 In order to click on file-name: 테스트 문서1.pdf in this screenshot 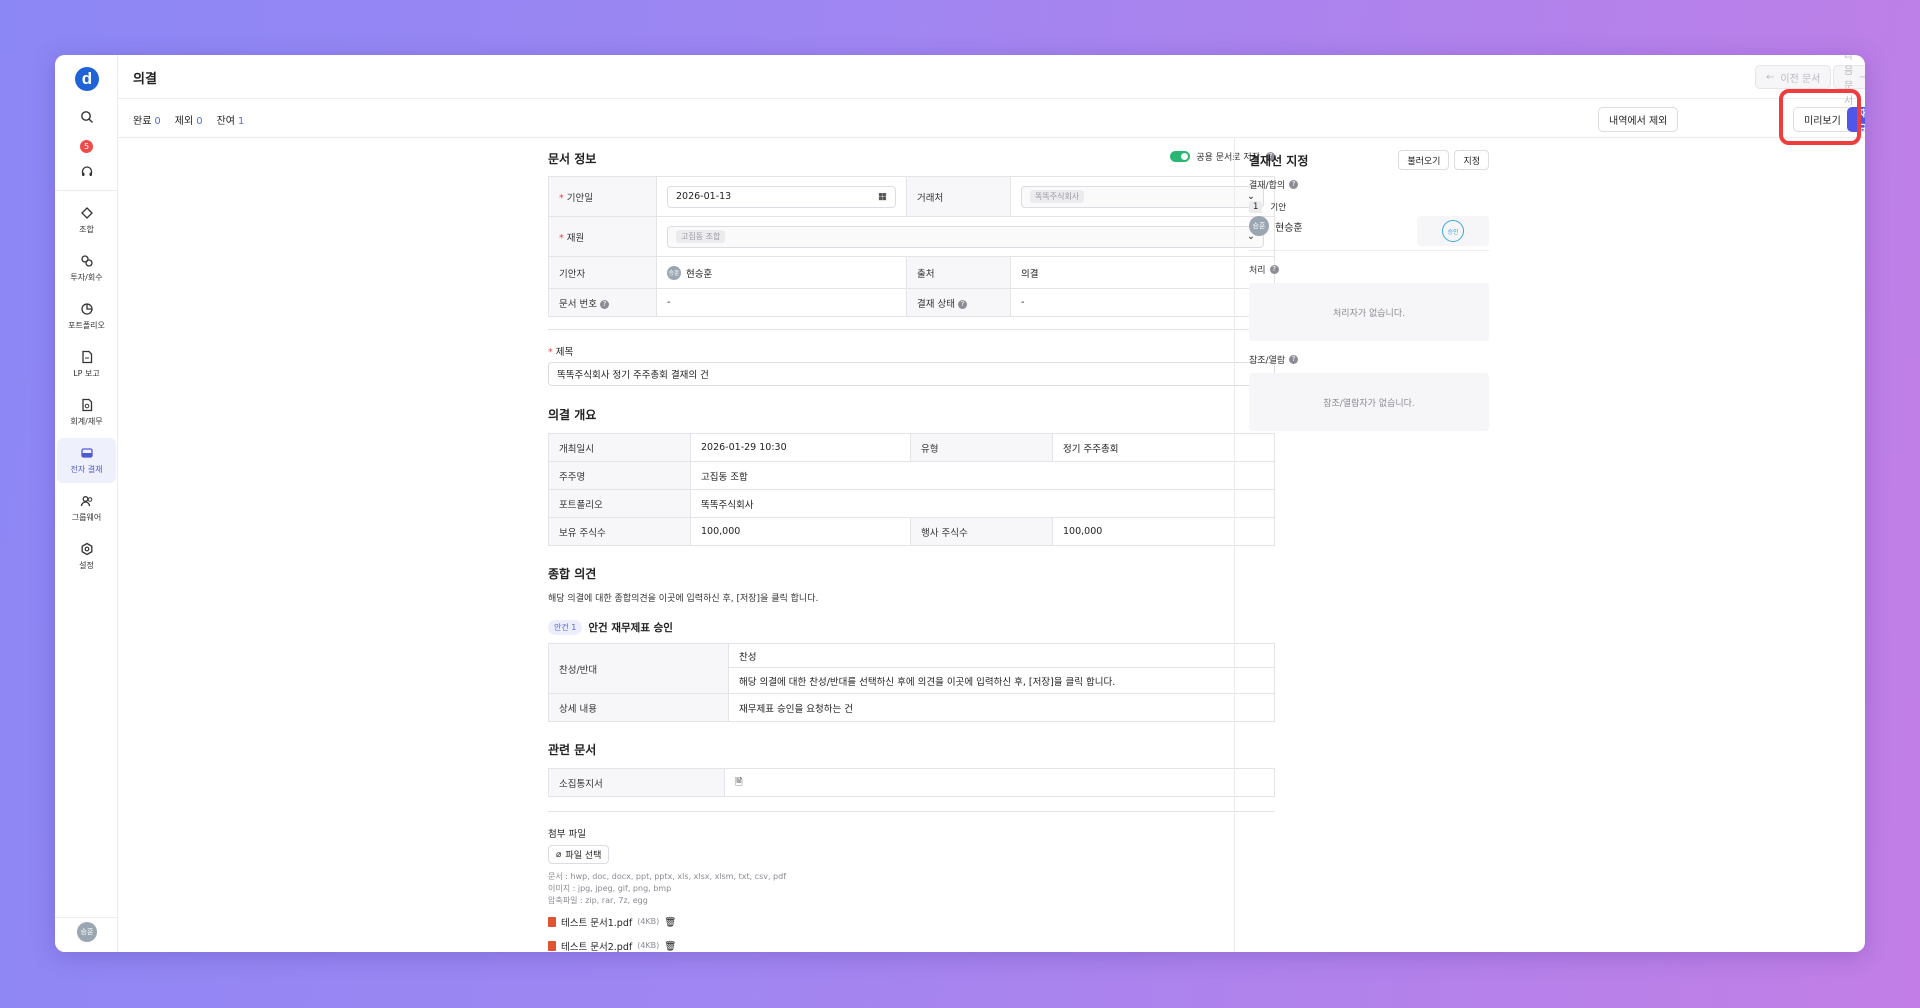, I will do `click(596, 922)`.